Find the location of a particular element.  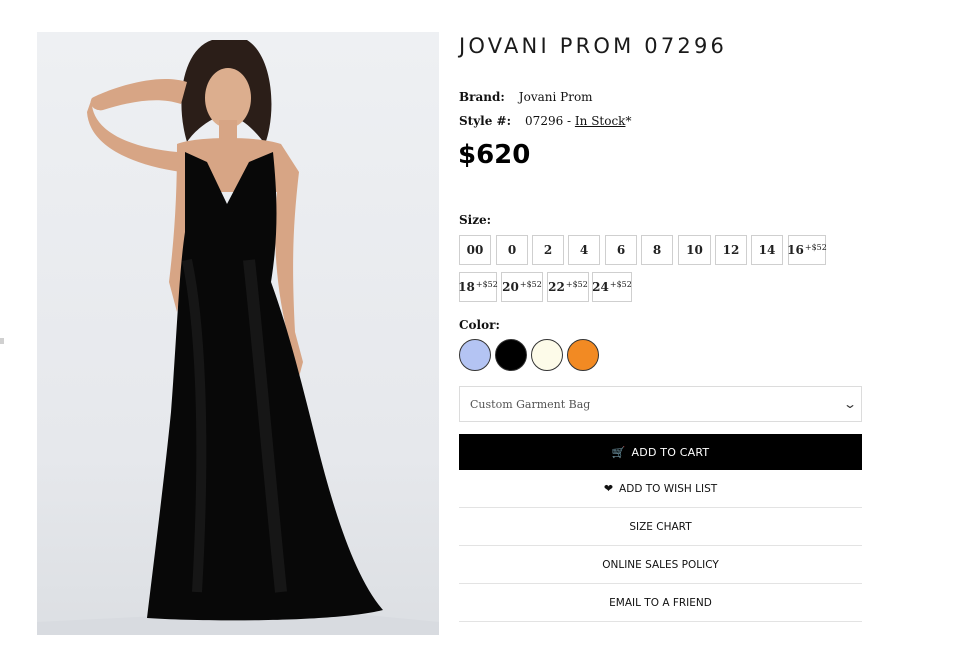

size-option-22: 22 +$52 is located at coordinates (568, 287).